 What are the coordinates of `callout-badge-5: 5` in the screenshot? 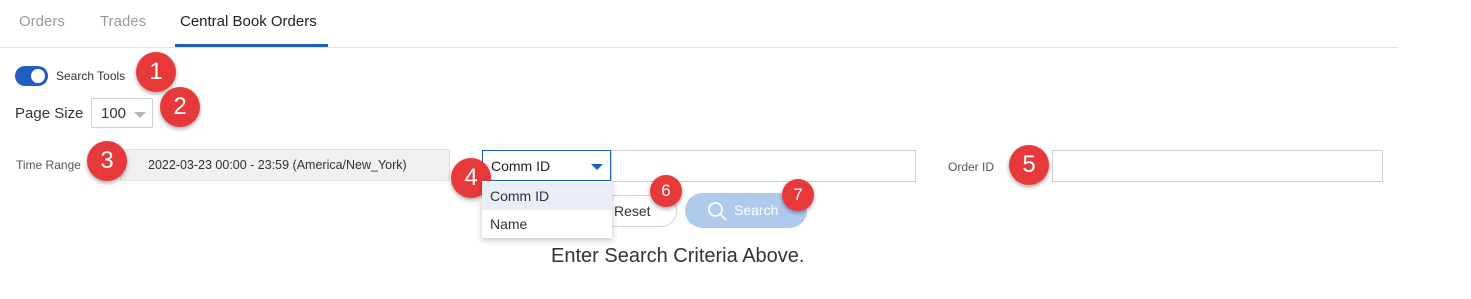 It's located at (1029, 165).